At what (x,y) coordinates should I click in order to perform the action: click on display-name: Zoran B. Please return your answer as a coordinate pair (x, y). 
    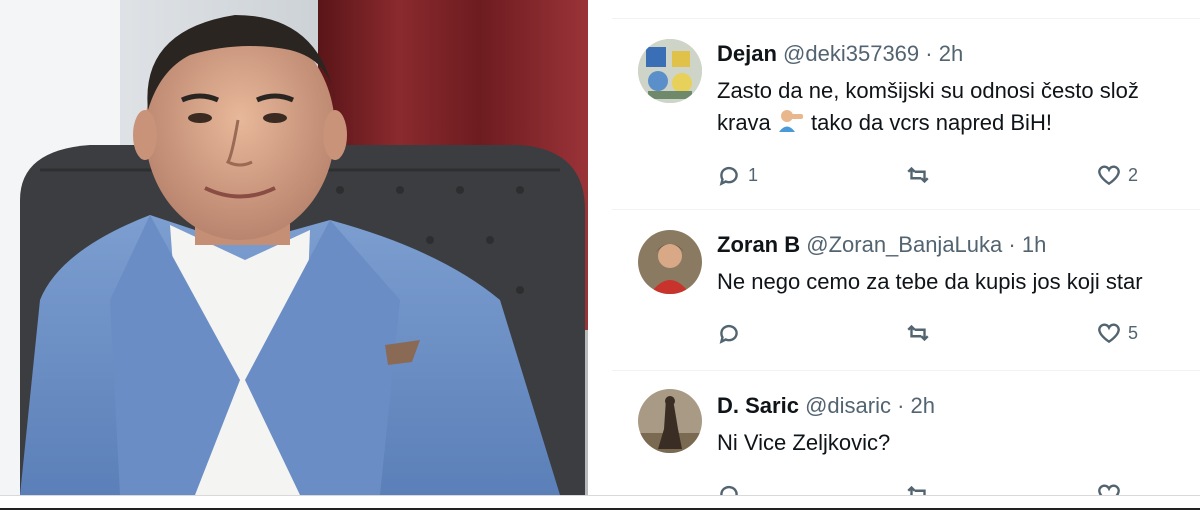
    Looking at the image, I should click on (758, 244).